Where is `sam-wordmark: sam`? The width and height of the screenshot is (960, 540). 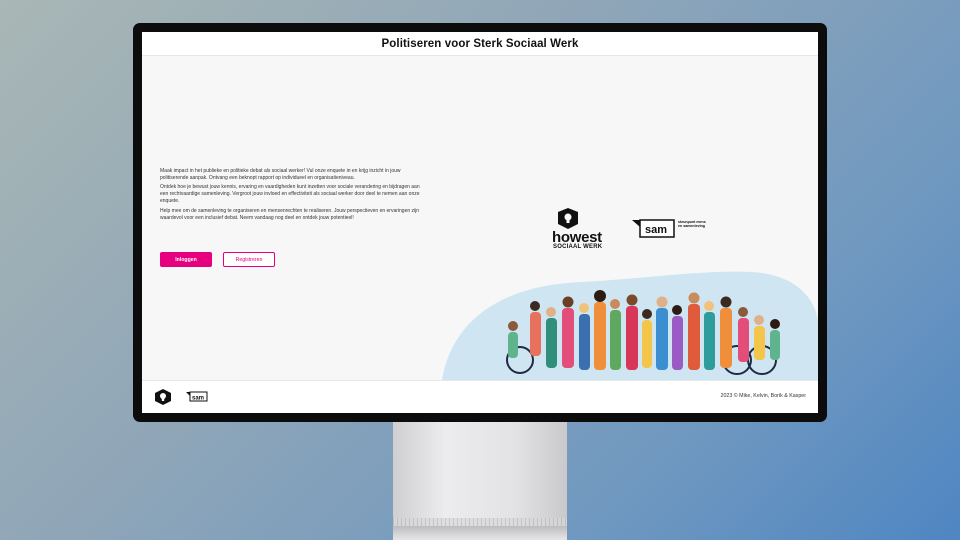
sam-wordmark: sam is located at coordinates (656, 230).